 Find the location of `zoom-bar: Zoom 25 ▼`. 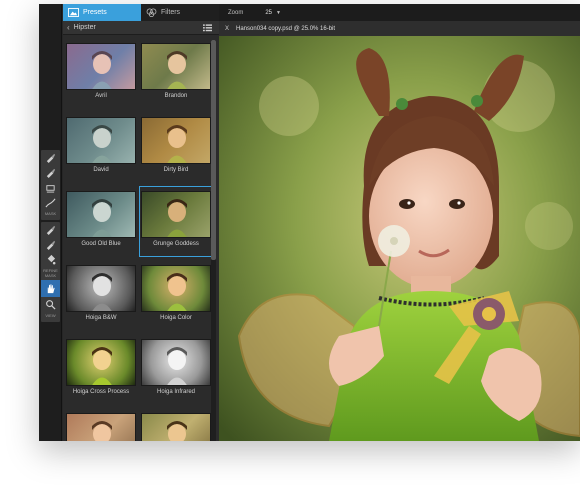

zoom-bar: Zoom 25 ▼ is located at coordinates (399, 12).